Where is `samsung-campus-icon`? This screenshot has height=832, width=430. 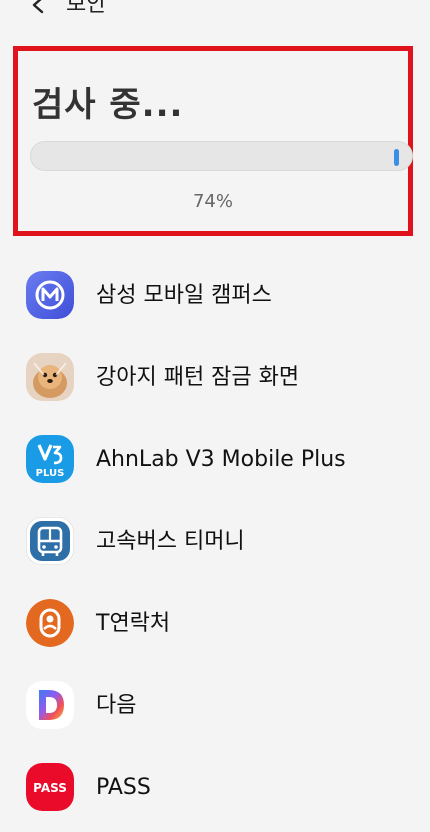 samsung-campus-icon is located at coordinates (50, 295).